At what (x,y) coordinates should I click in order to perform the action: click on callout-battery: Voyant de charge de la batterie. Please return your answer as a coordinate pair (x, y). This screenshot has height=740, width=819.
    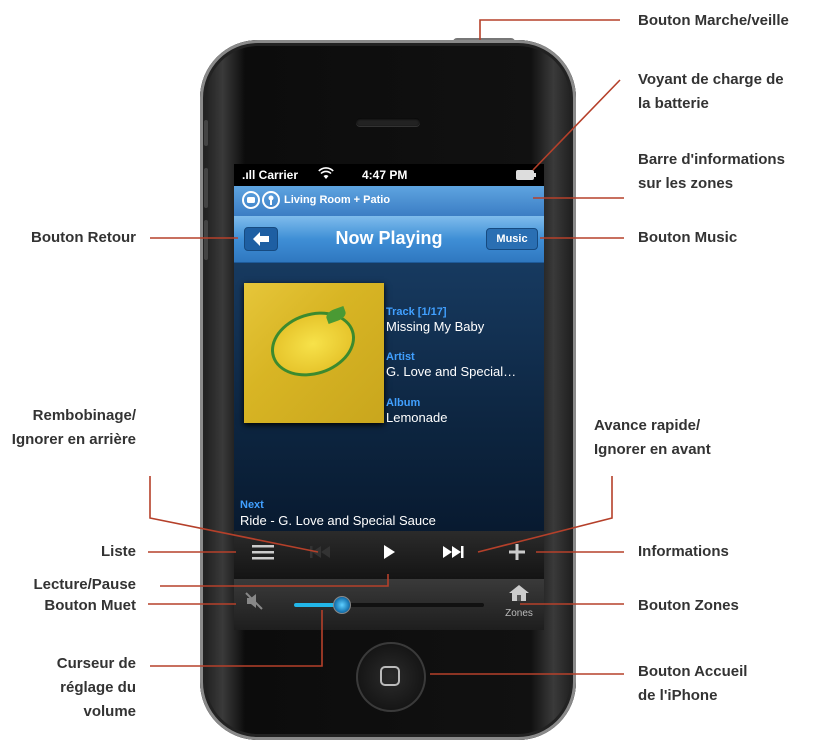
    Looking at the image, I should click on (711, 92).